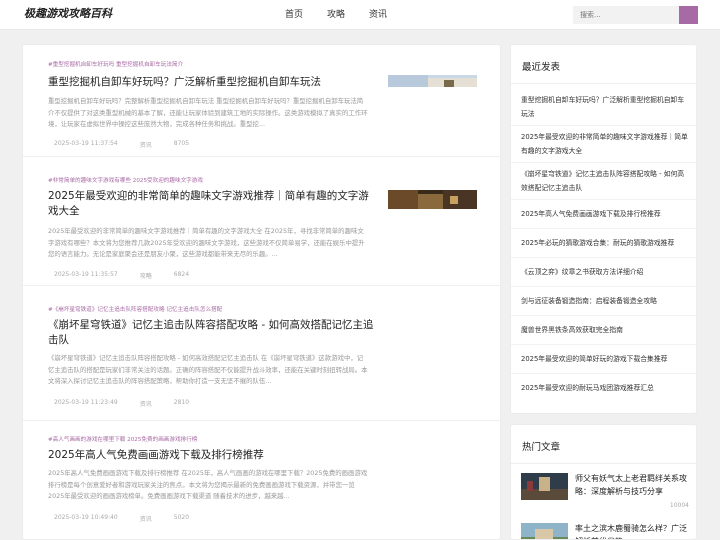  I want to click on article-views: 6824, so click(181, 274).